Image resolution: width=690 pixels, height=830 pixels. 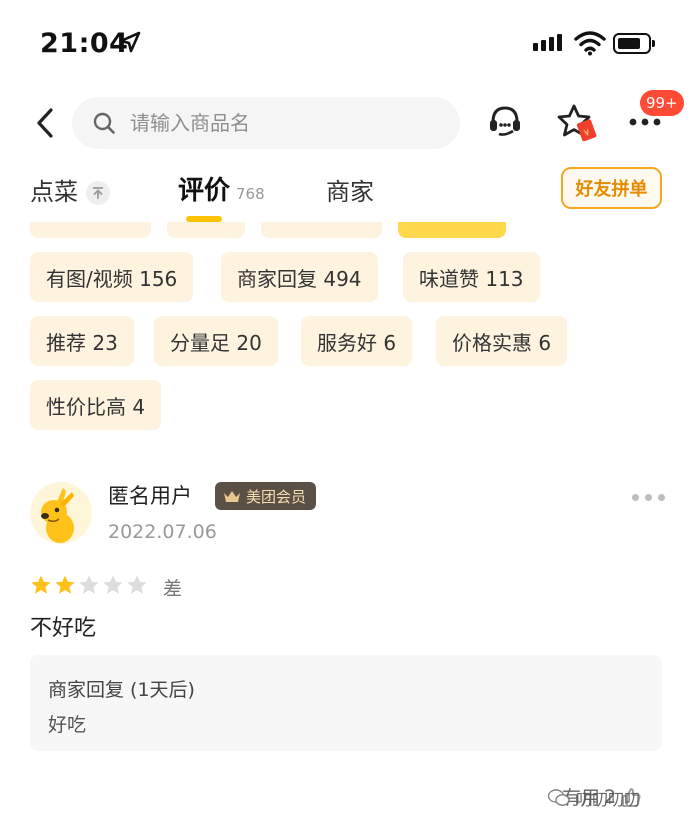 What do you see at coordinates (112, 277) in the screenshot?
I see `tag-chip: 有图/视频 156` at bounding box center [112, 277].